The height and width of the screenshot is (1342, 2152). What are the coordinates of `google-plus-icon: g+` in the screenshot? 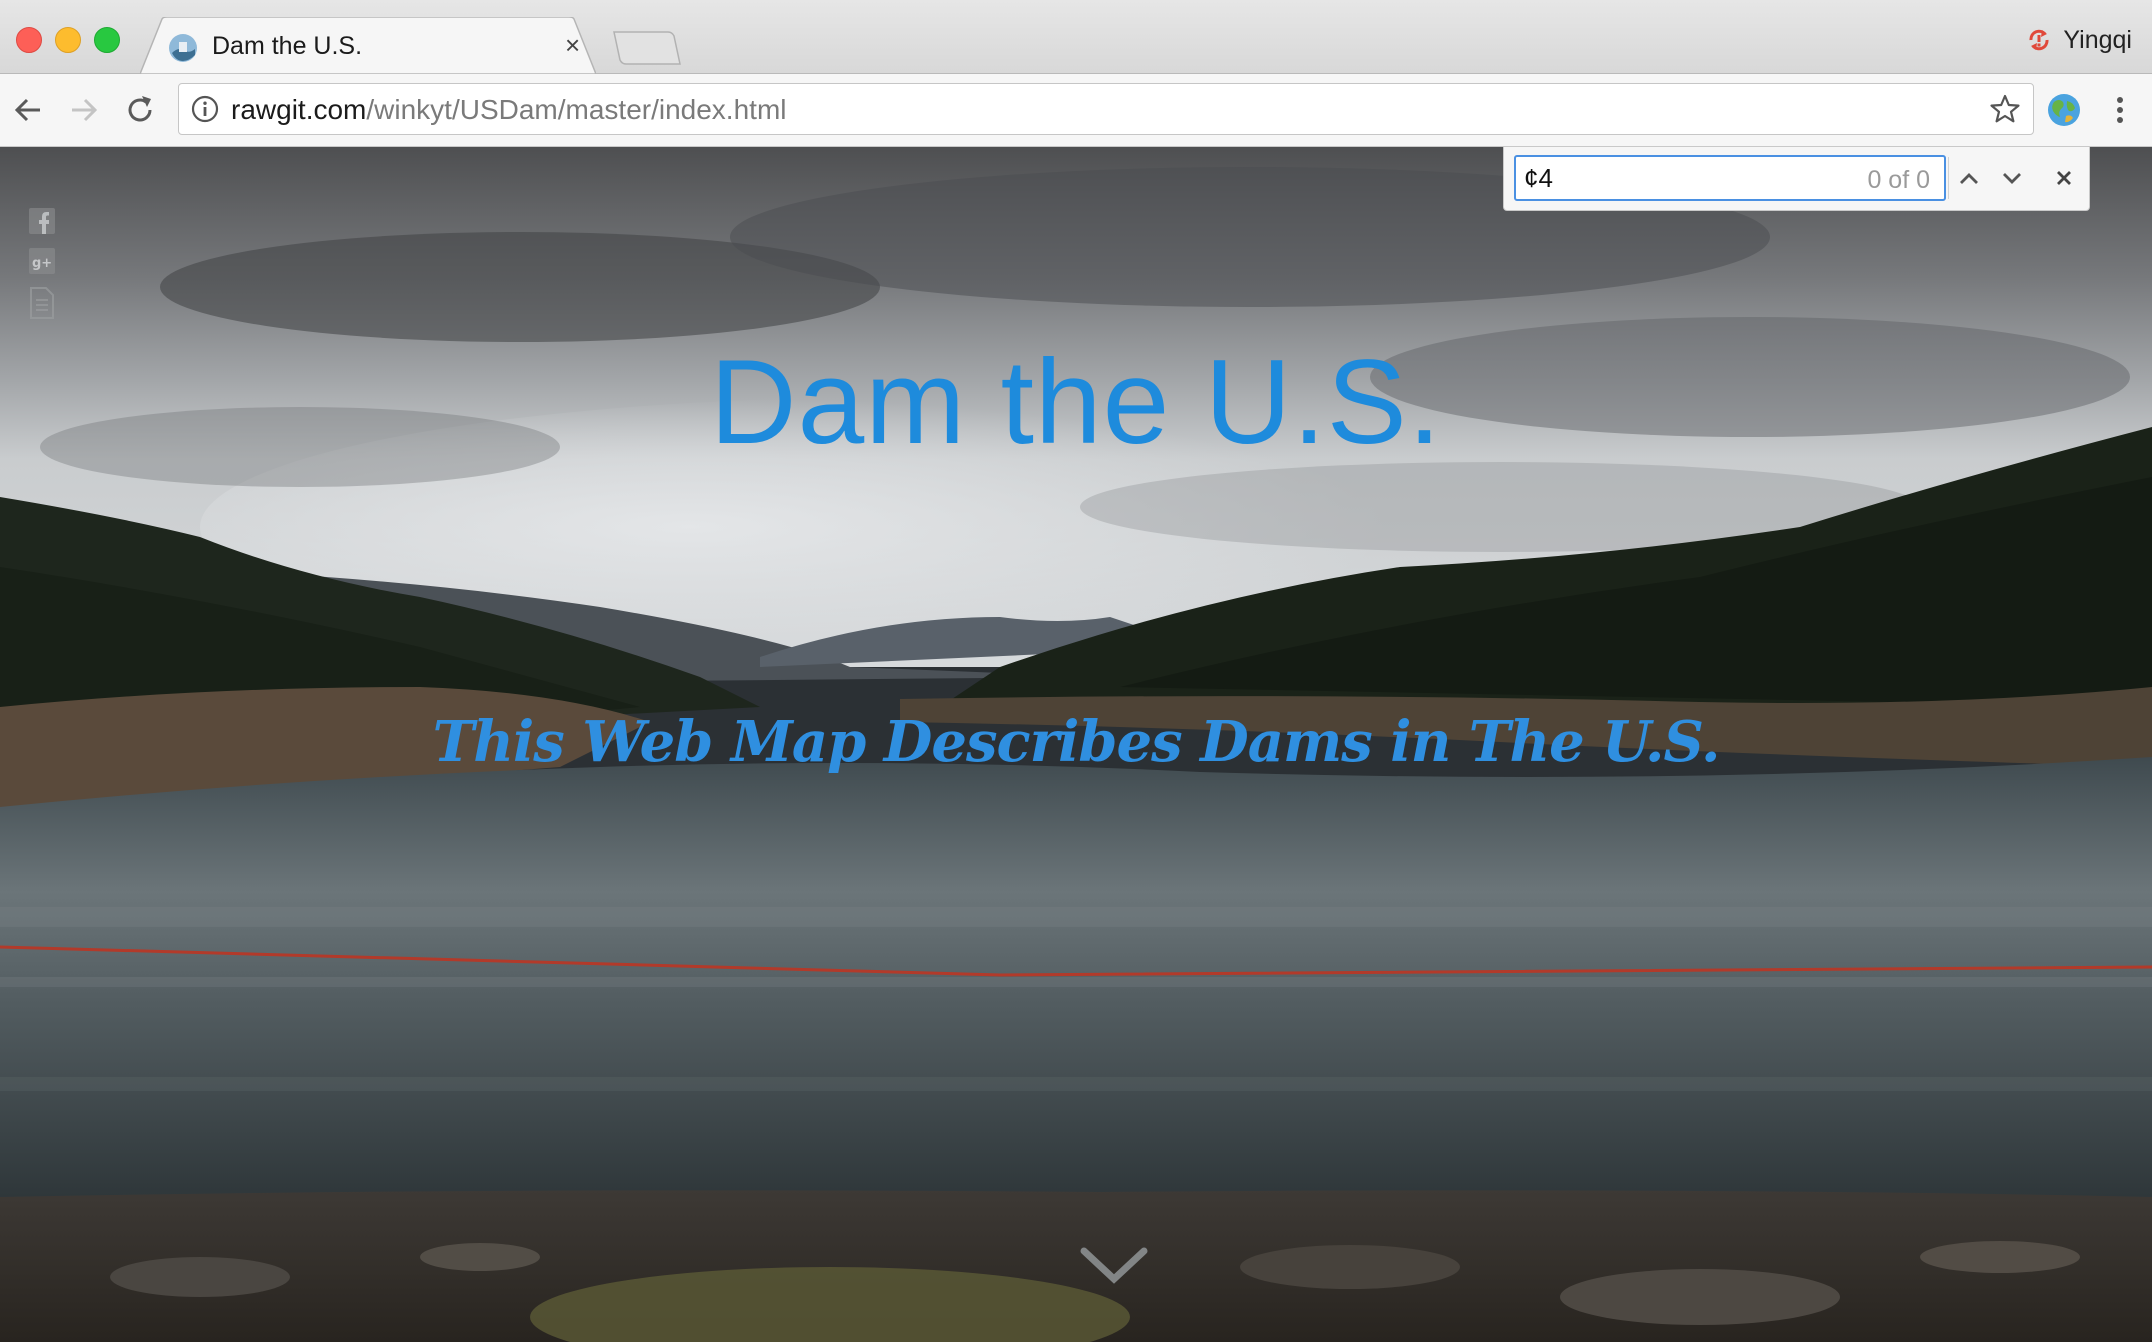 It's located at (42, 261).